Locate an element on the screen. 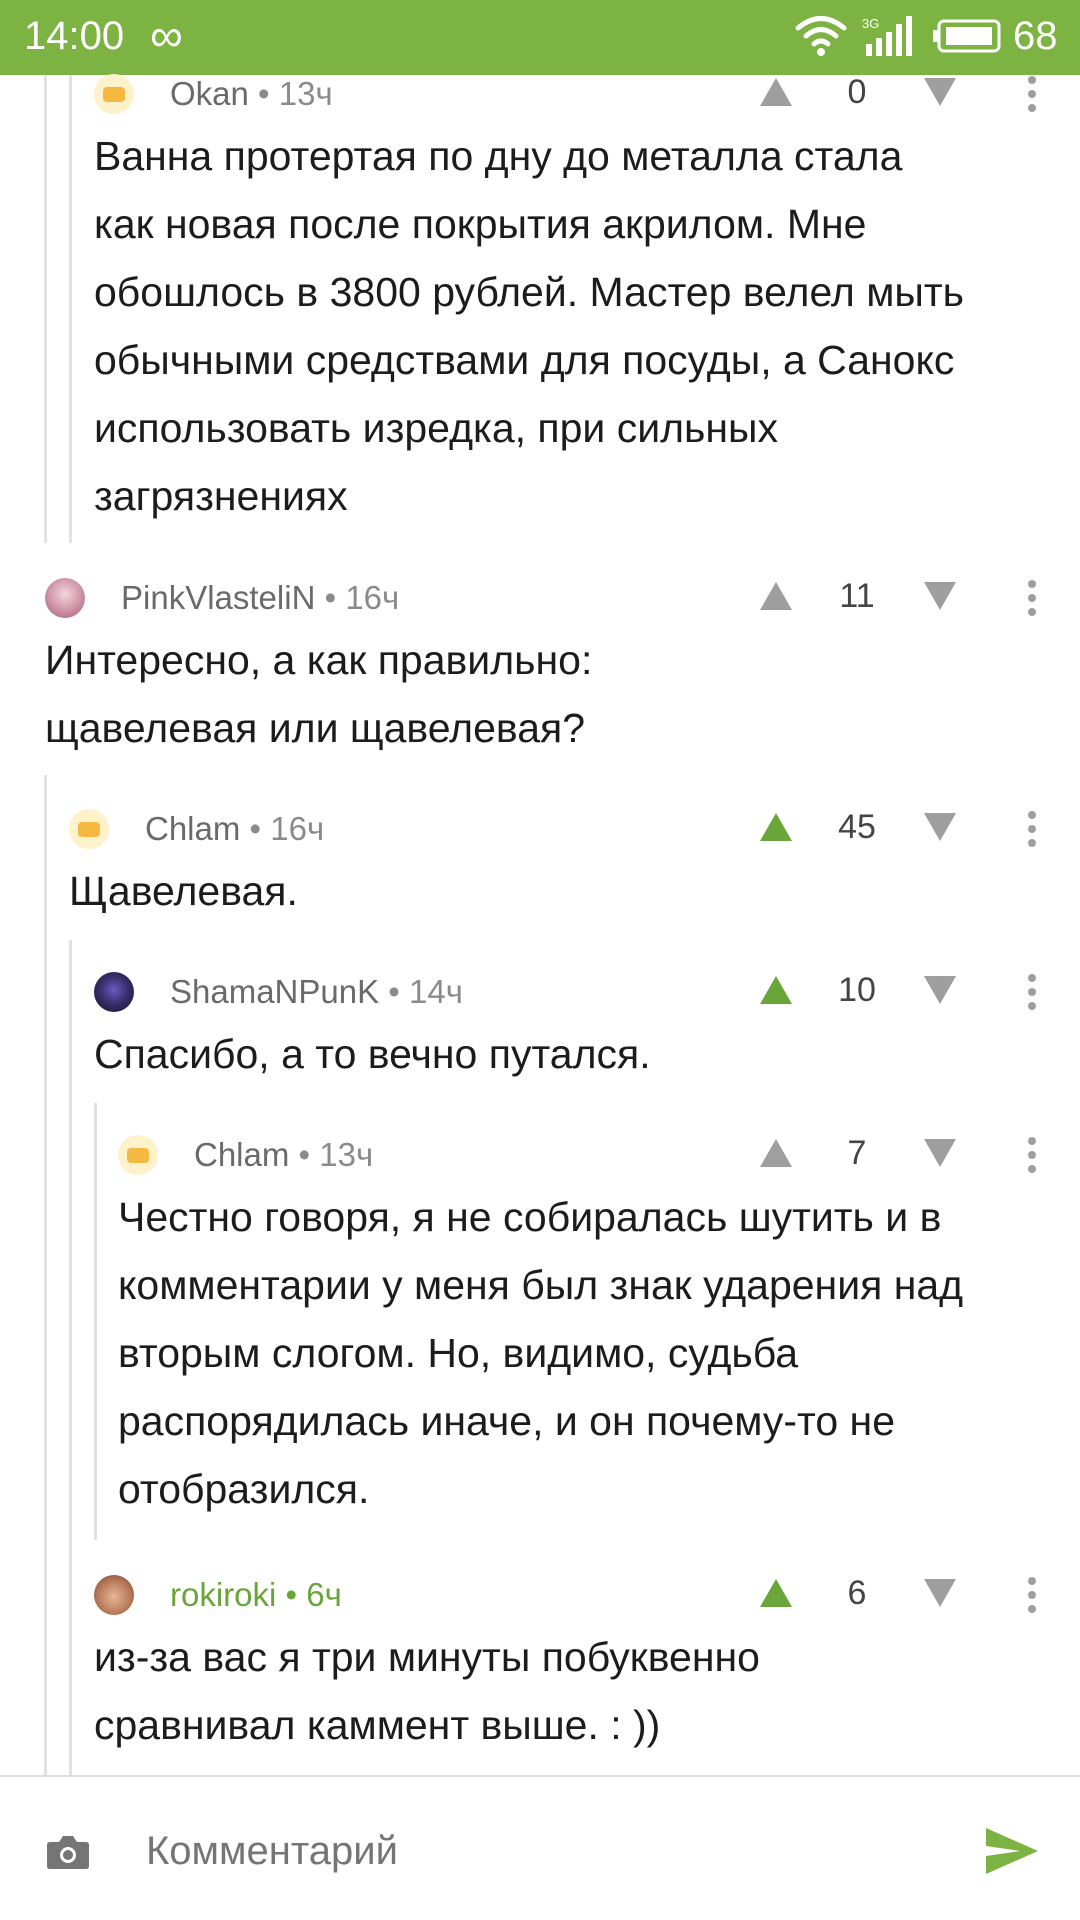  comment-meta: Chlam • 13ч is located at coordinates (283, 1155).